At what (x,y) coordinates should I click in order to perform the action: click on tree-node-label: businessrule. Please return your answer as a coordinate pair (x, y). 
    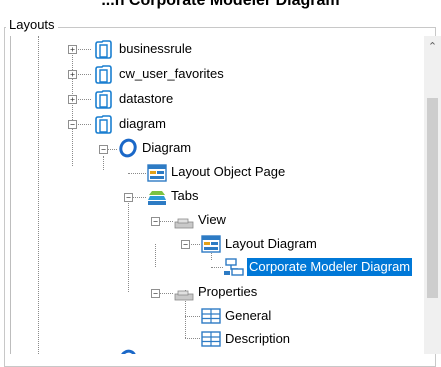
    Looking at the image, I should click on (155, 48).